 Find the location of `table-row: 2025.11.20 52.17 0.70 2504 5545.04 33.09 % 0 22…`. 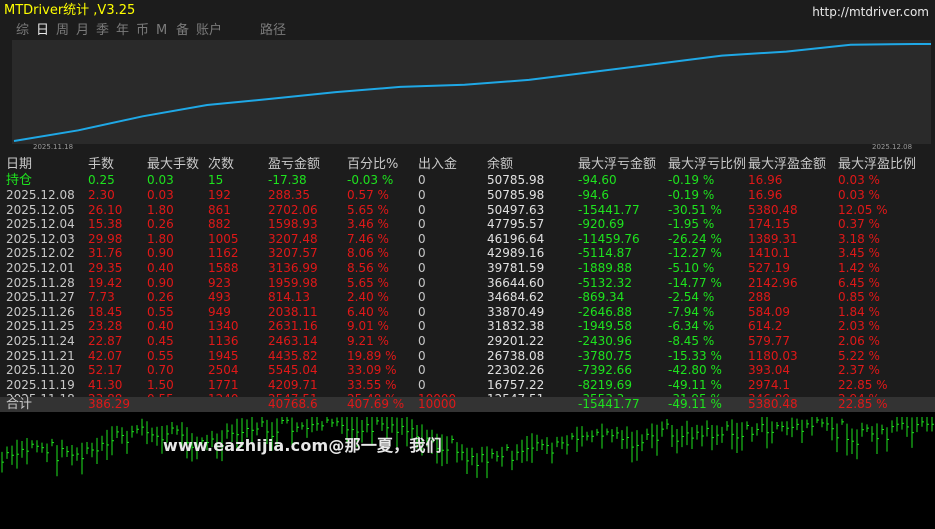

table-row: 2025.11.20 52.17 0.70 2504 5545.04 33.09 % 0 22… is located at coordinates (467, 370).